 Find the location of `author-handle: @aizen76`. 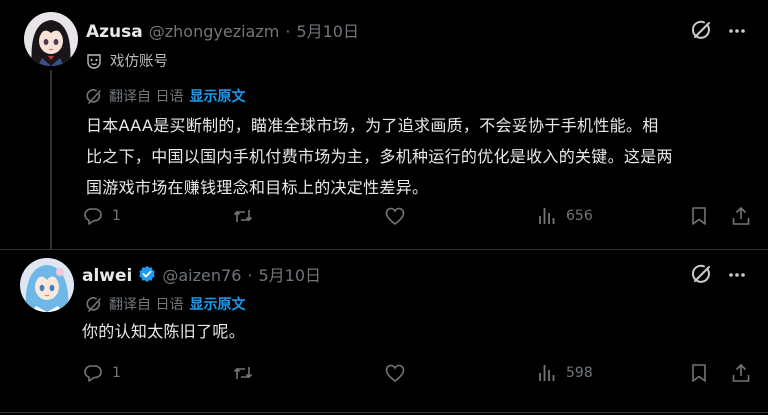

author-handle: @aizen76 is located at coordinates (201, 275).